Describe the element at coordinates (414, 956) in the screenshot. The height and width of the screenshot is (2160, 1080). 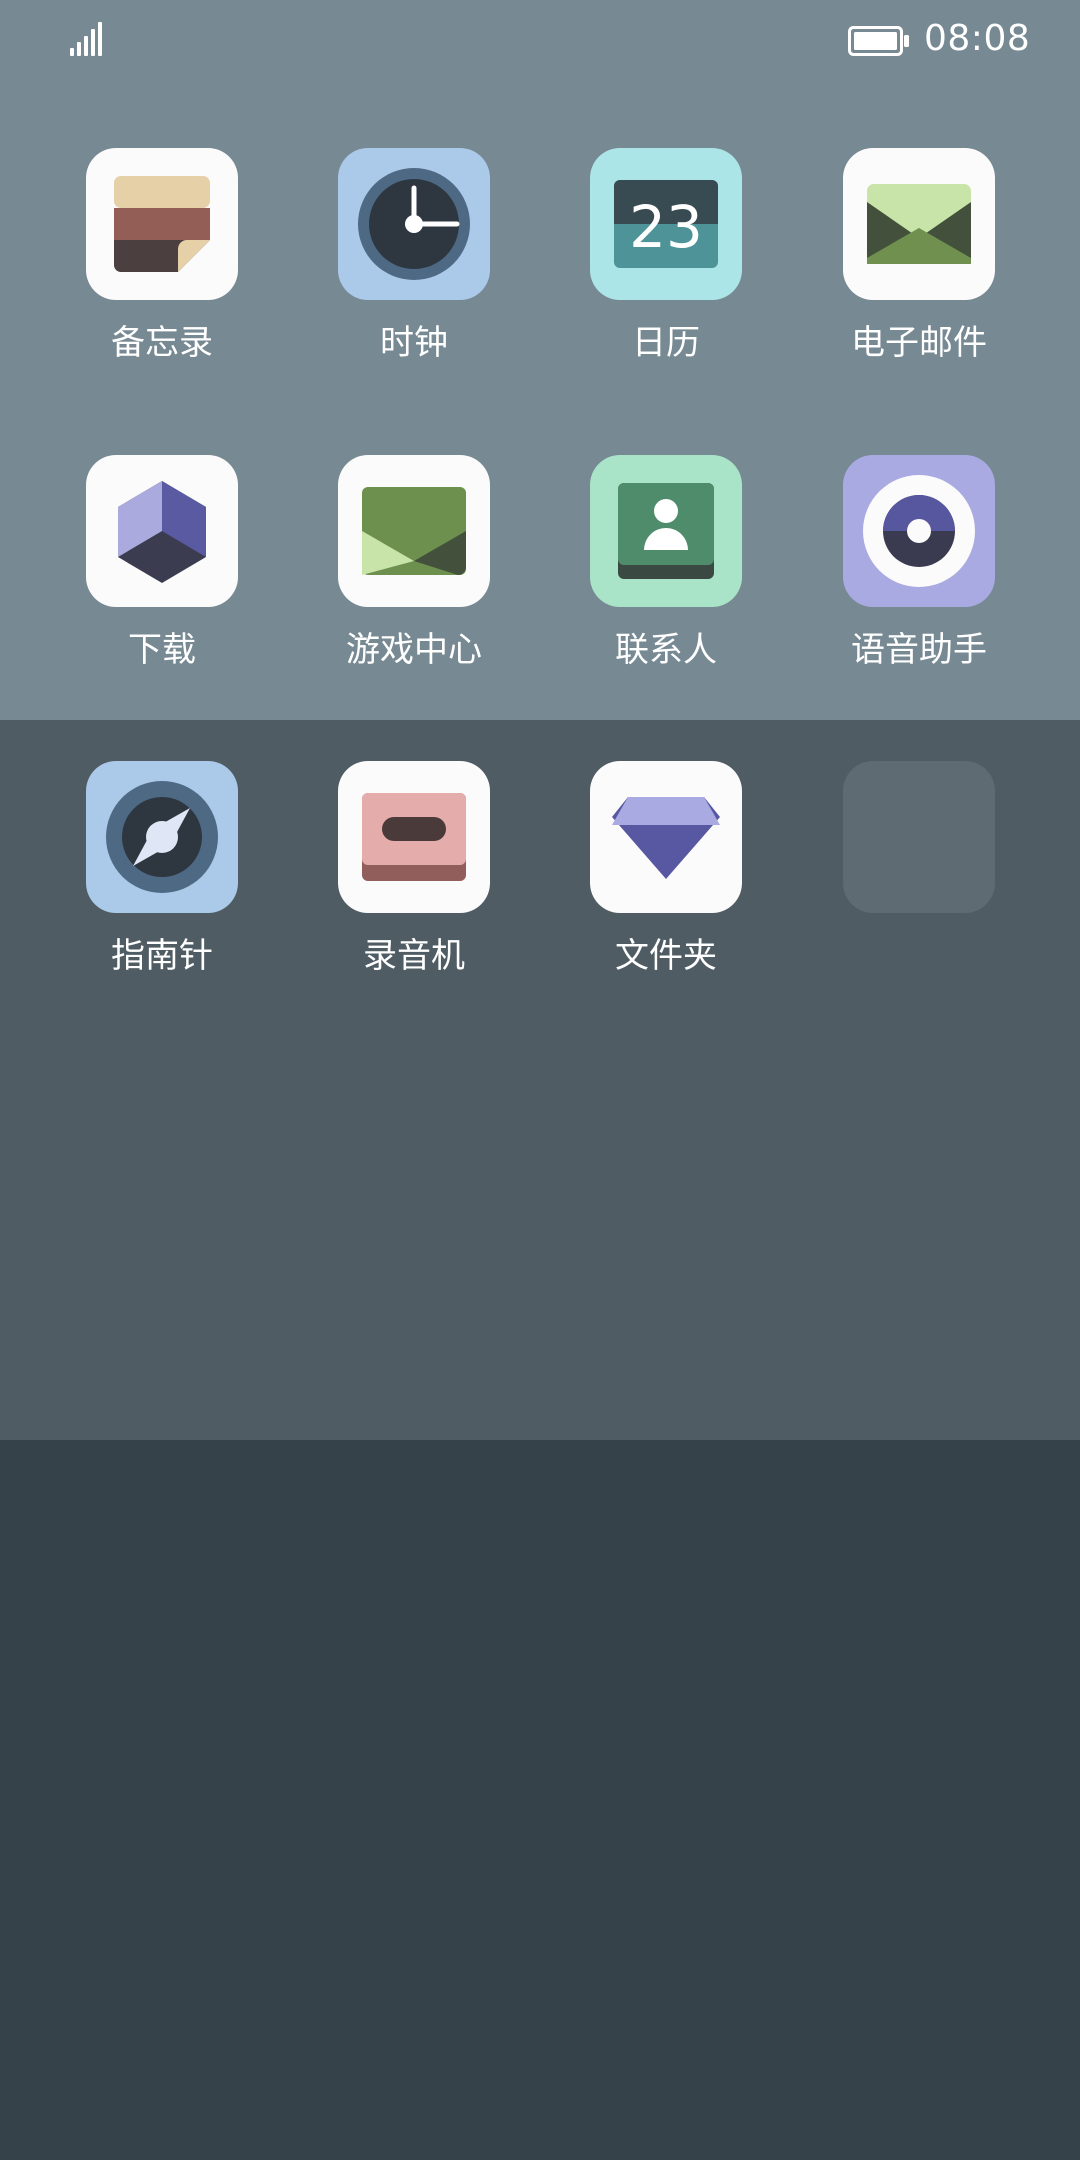
I see `app-label: 录音机` at that location.